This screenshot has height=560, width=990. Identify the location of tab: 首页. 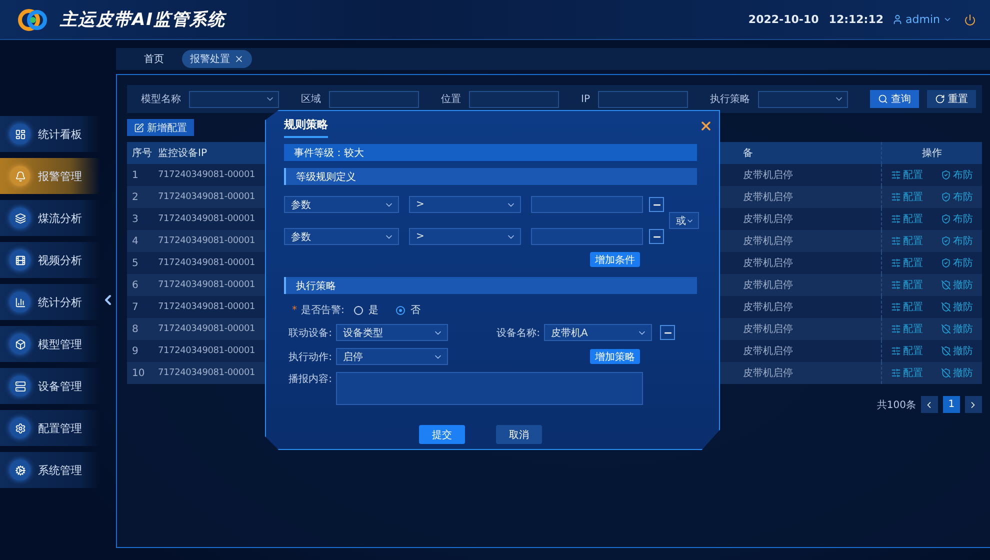
(154, 59).